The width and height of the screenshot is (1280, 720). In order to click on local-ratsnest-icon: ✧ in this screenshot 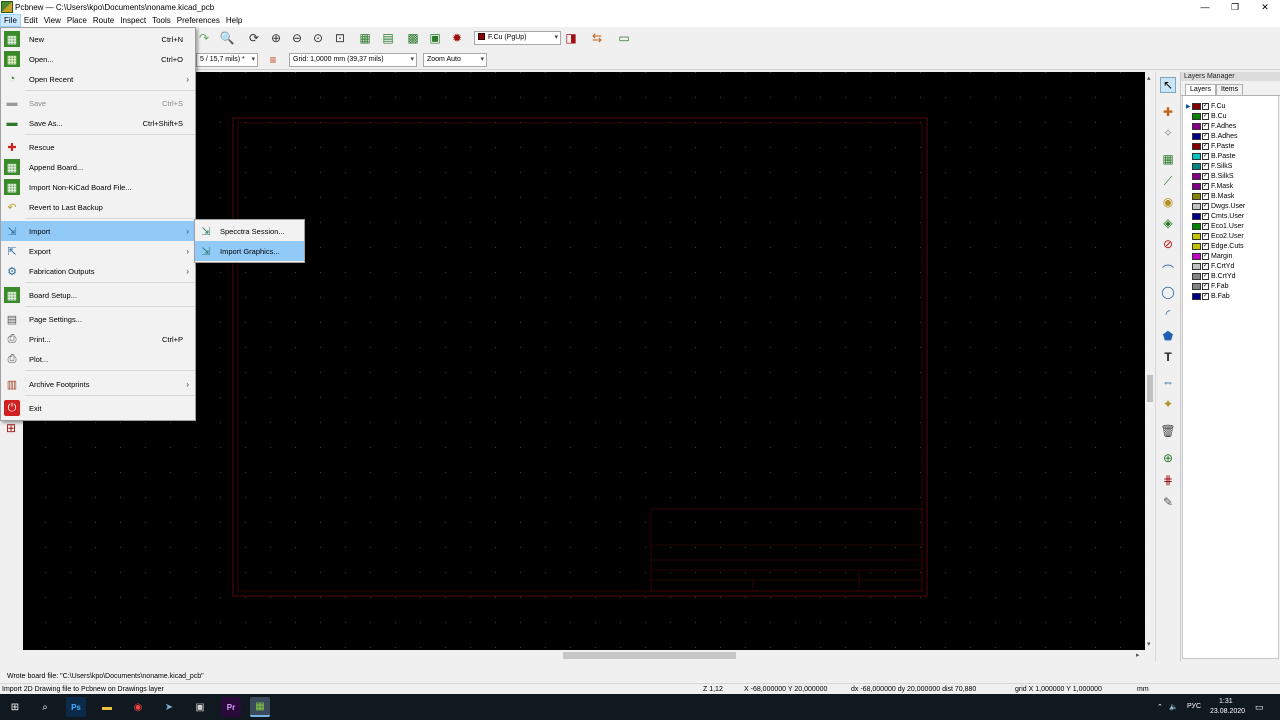, I will do `click(1168, 133)`.